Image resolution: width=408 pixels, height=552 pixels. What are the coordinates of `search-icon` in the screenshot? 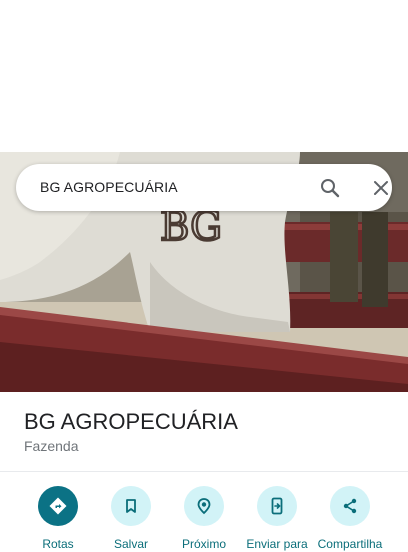 It's located at (330, 188).